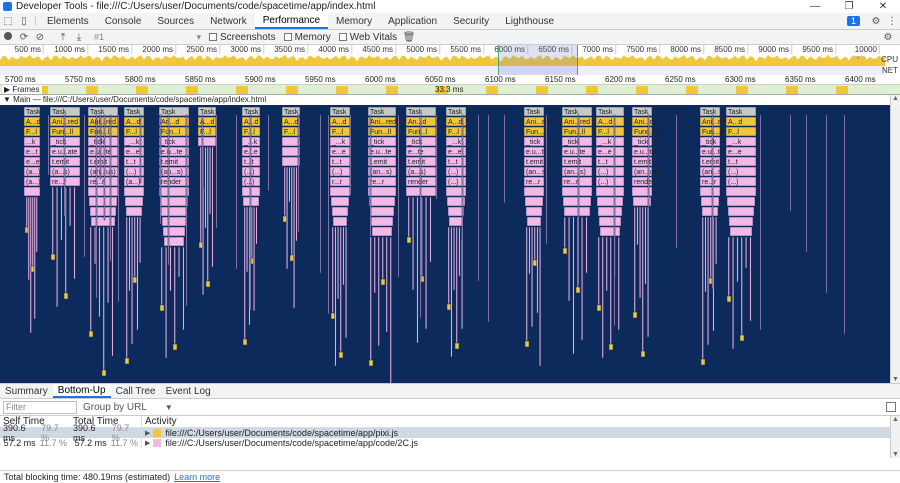  What do you see at coordinates (40, 407) in the screenshot?
I see `filter-input: Filter` at bounding box center [40, 407].